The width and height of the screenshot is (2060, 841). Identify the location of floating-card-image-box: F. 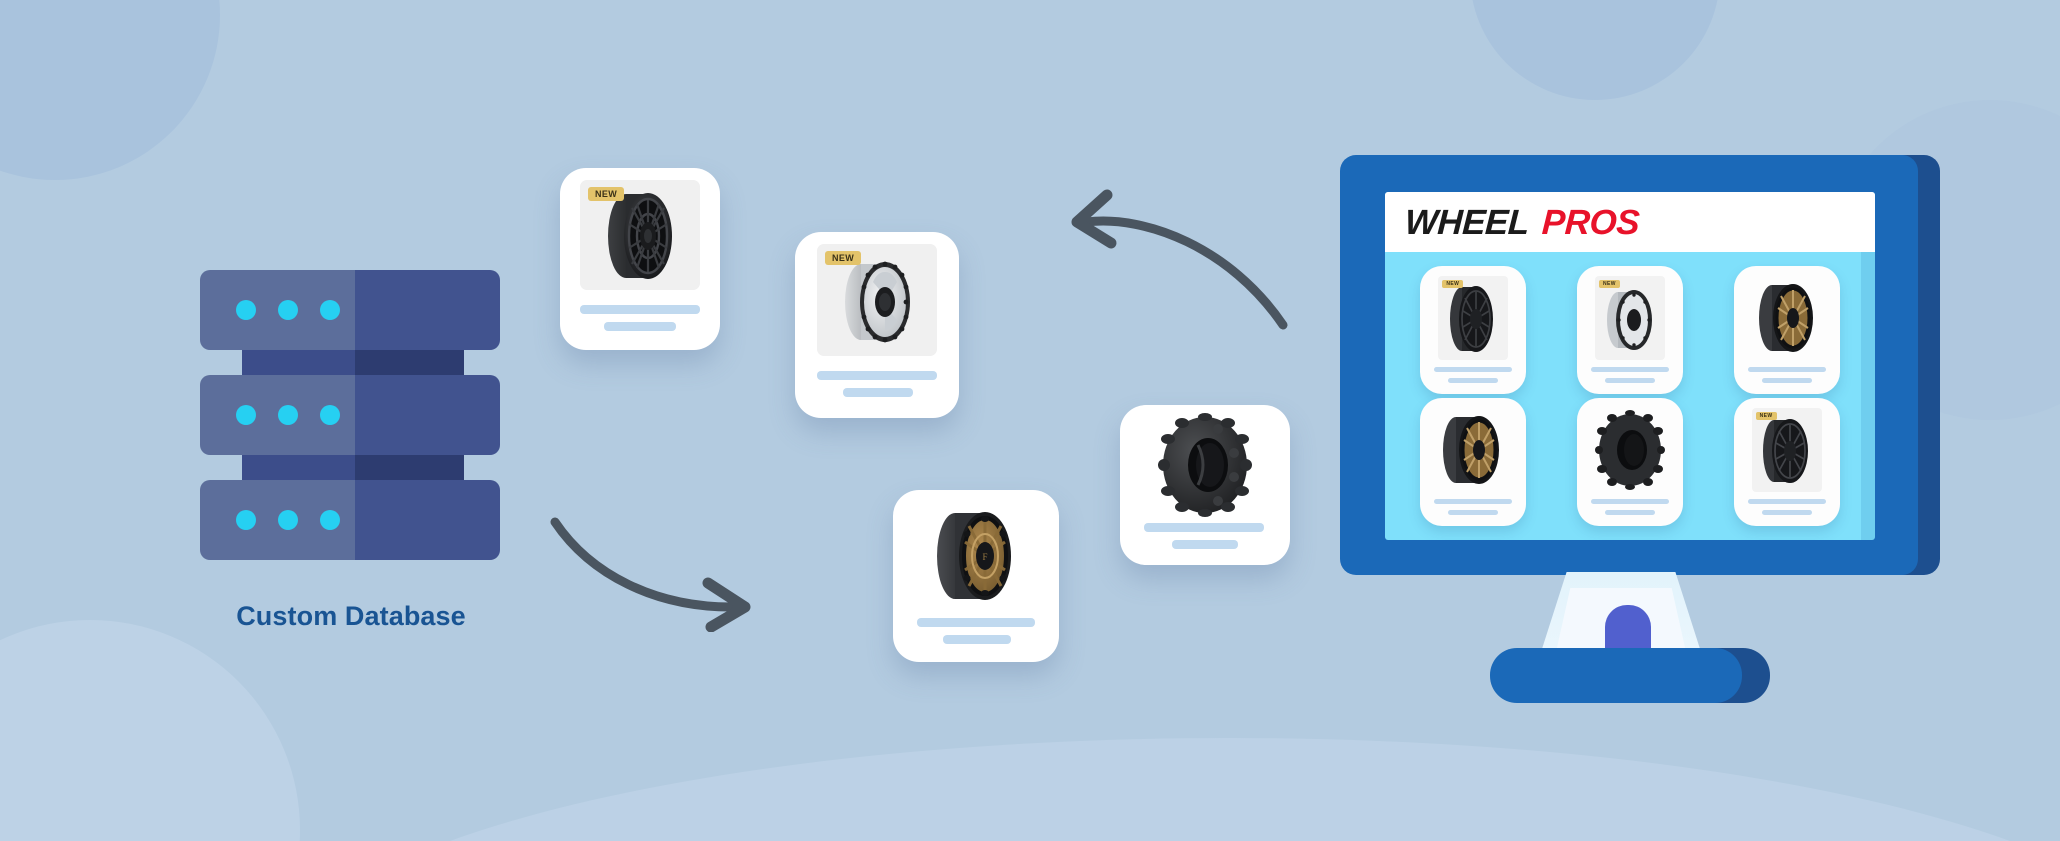
(977, 555).